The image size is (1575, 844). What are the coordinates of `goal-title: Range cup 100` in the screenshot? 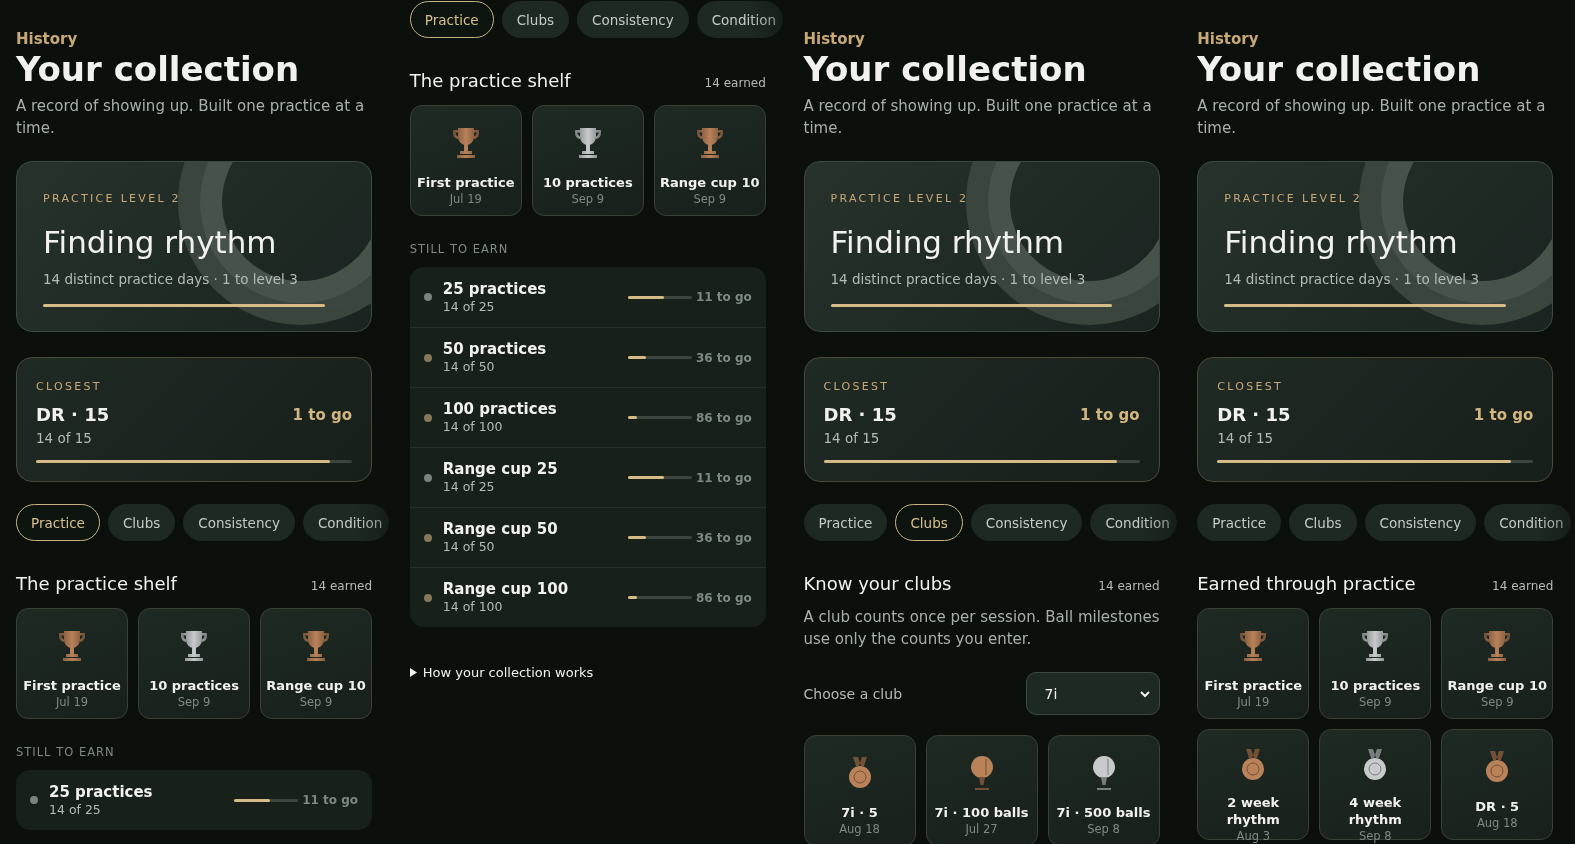 It's located at (506, 589).